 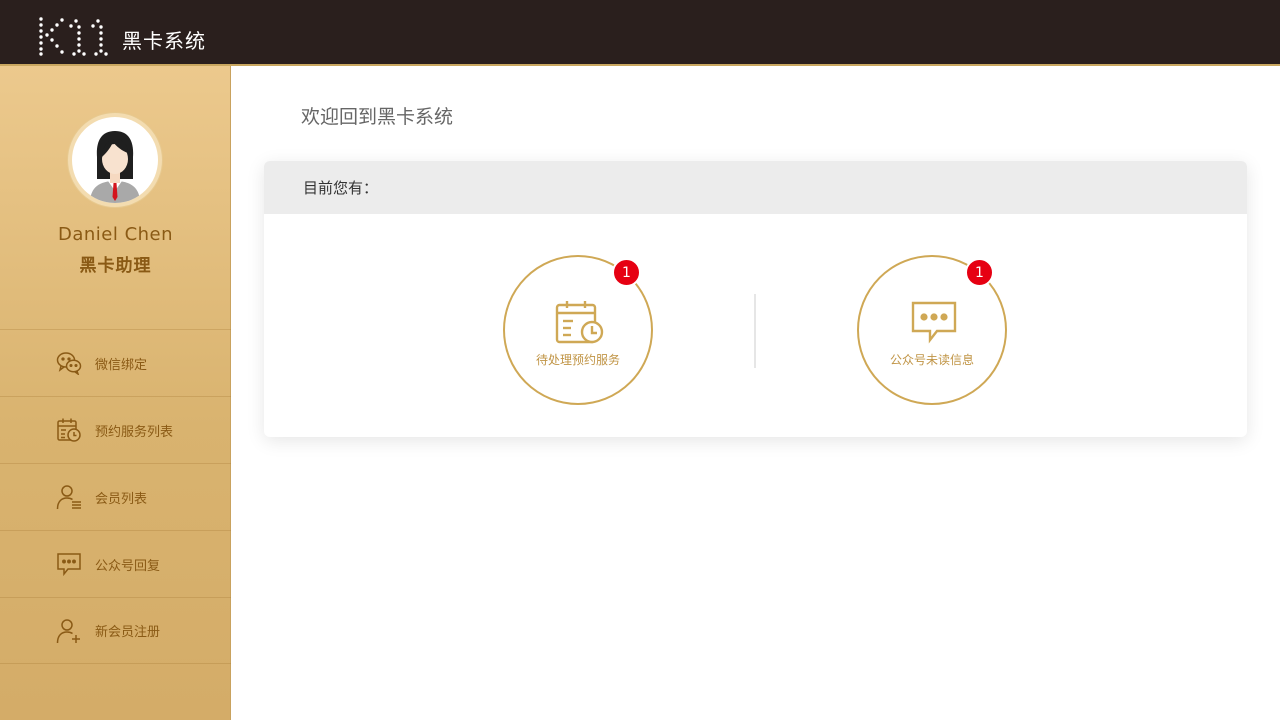 What do you see at coordinates (931, 360) in the screenshot?
I see `stat-label: 公众号未读信息` at bounding box center [931, 360].